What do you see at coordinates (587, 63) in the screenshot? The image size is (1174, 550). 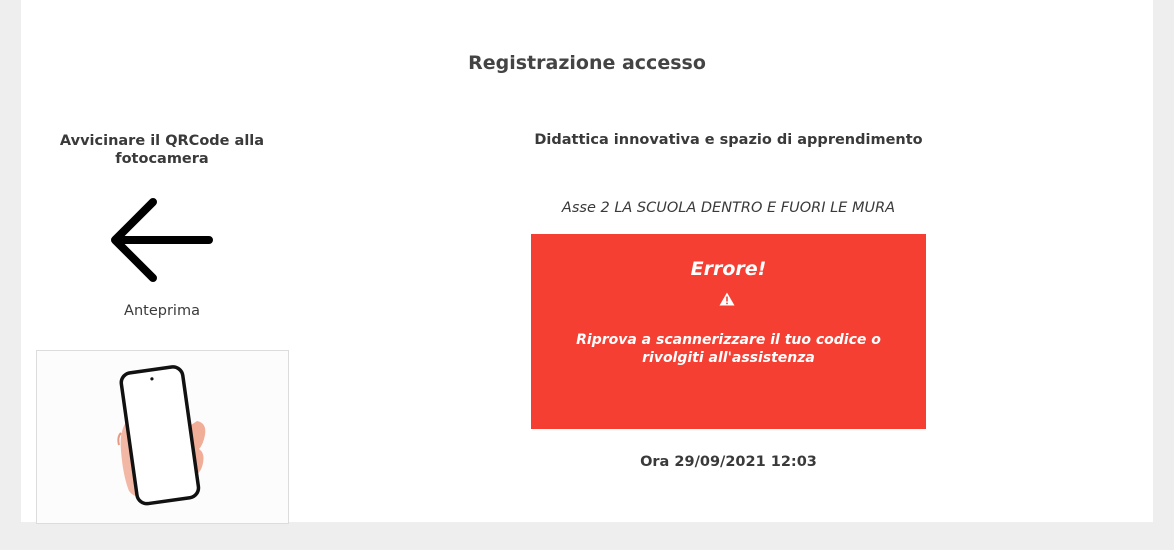 I see `page-title: Registrazione accesso` at bounding box center [587, 63].